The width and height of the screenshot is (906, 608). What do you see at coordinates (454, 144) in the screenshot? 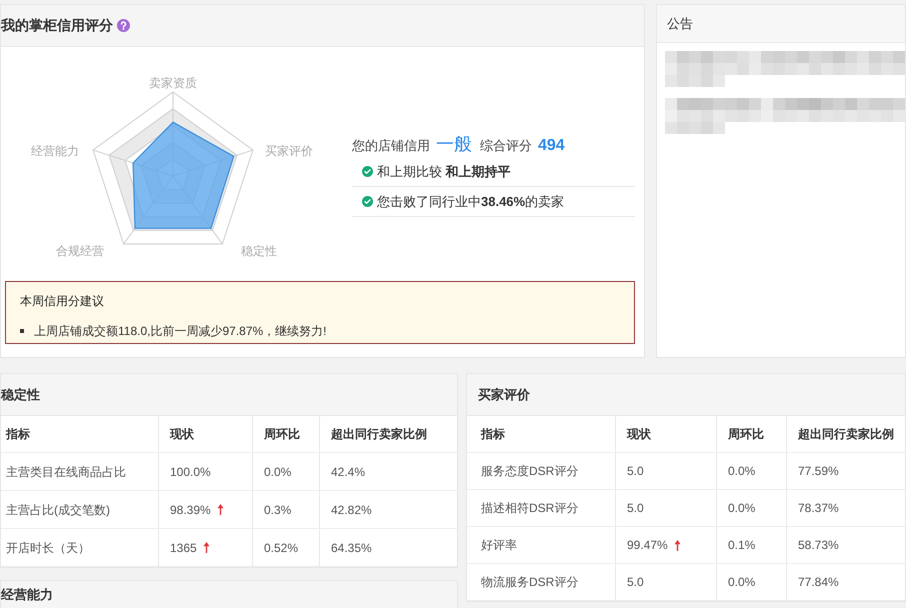
I see `credit-level: 一般` at bounding box center [454, 144].